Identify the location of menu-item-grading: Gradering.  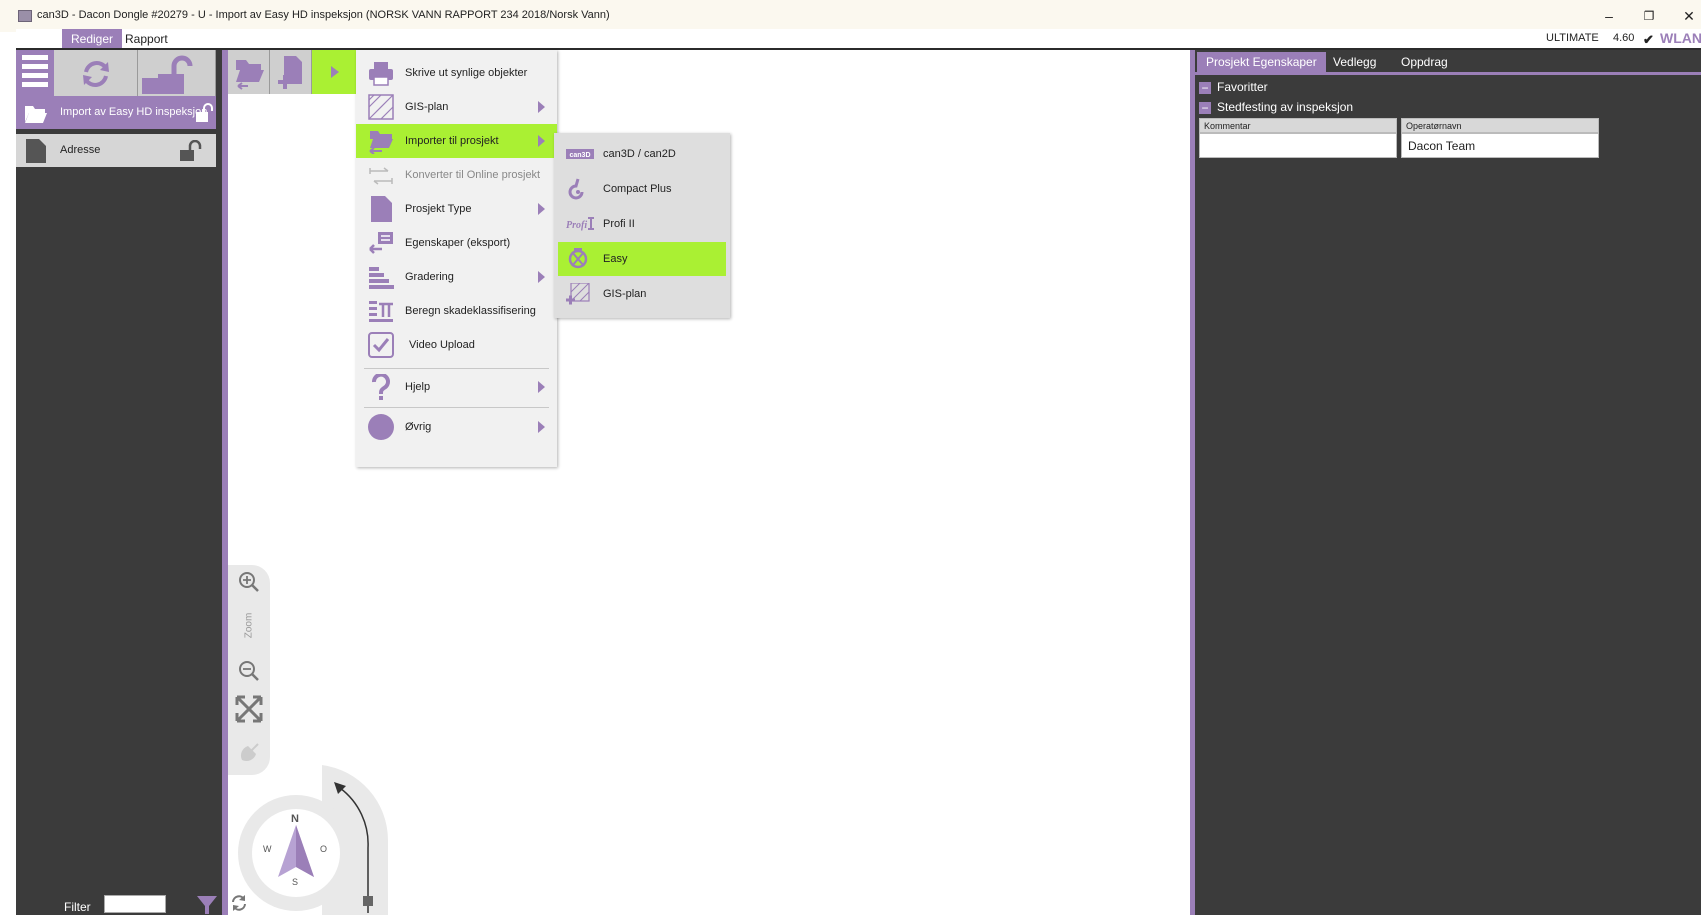
(456, 277).